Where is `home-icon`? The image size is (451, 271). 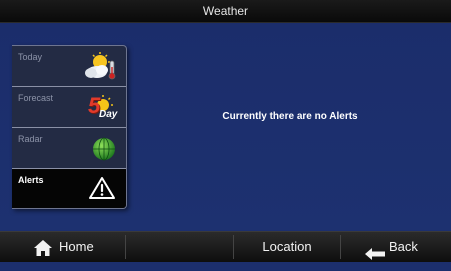 home-icon is located at coordinates (43, 253).